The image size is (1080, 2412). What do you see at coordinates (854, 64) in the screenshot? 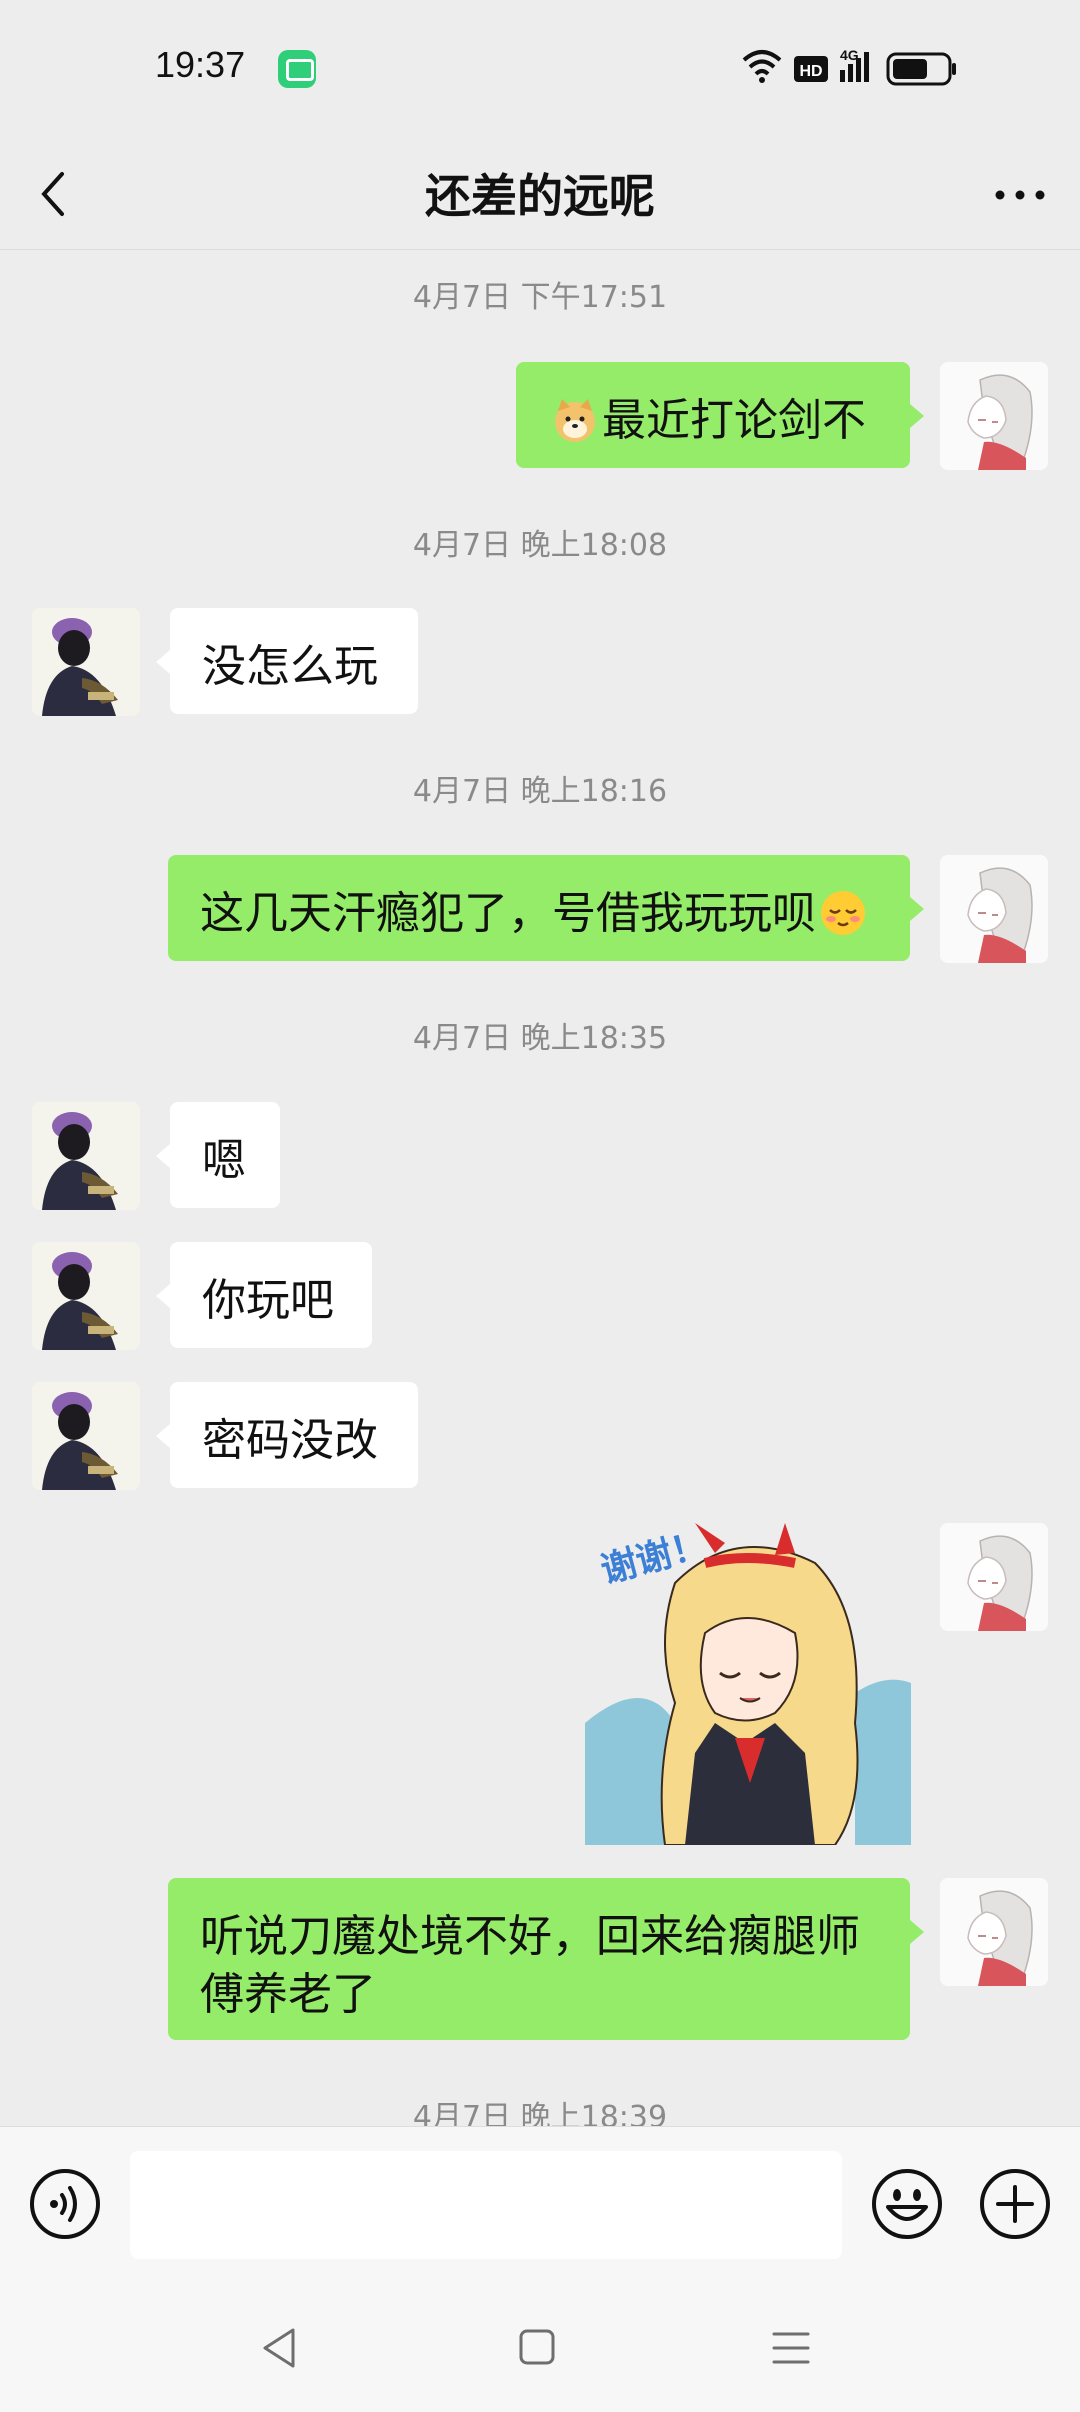
I see `signal-icon: 4G` at bounding box center [854, 64].